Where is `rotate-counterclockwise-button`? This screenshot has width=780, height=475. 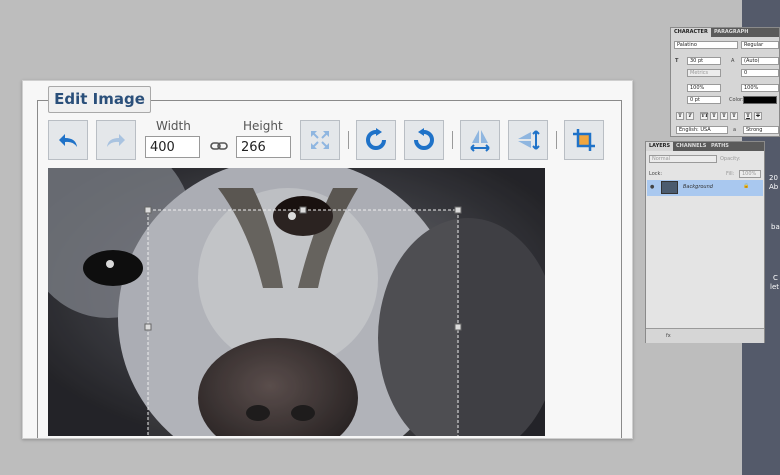 rotate-counterclockwise-button is located at coordinates (424, 140).